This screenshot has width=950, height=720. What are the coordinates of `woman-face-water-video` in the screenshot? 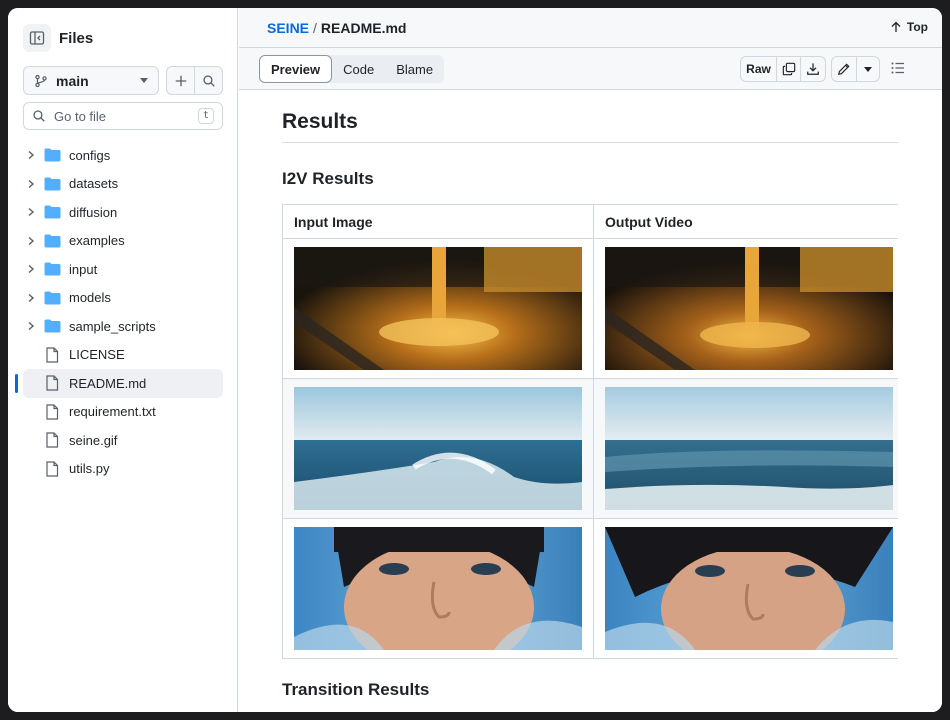 It's located at (749, 588).